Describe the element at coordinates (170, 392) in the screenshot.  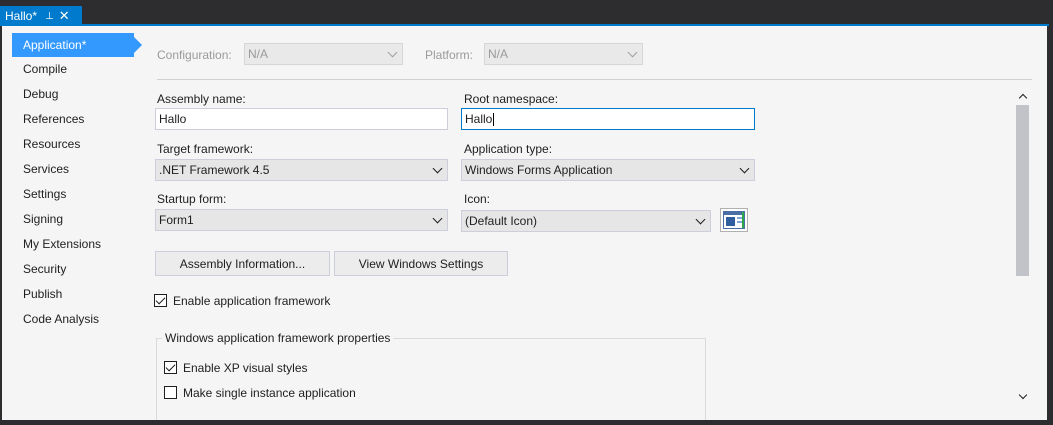
I see `single-instance-checkbox` at that location.